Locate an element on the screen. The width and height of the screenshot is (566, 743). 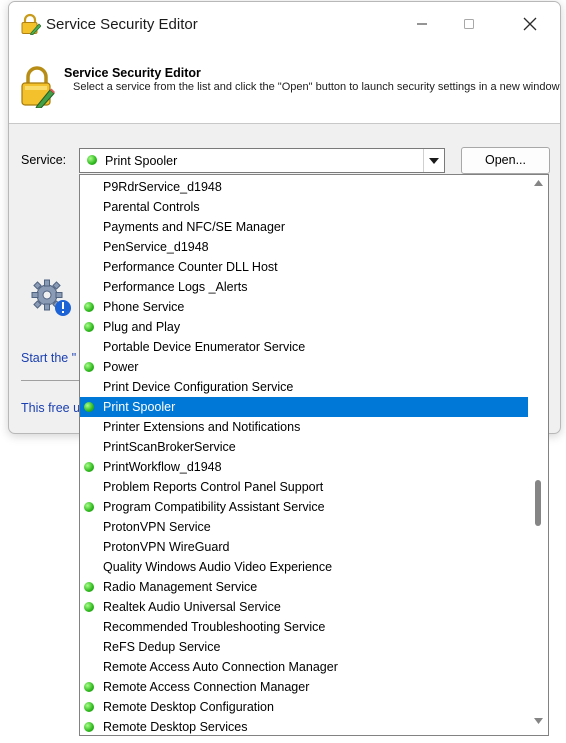
list-item-label: Remote Access Auto Connection Manager is located at coordinates (220, 667).